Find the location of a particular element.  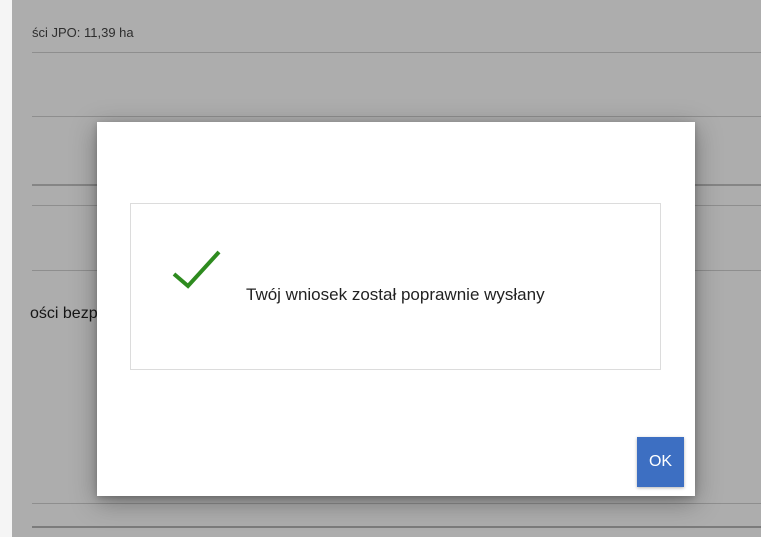

ok-button: OK is located at coordinates (660, 462).